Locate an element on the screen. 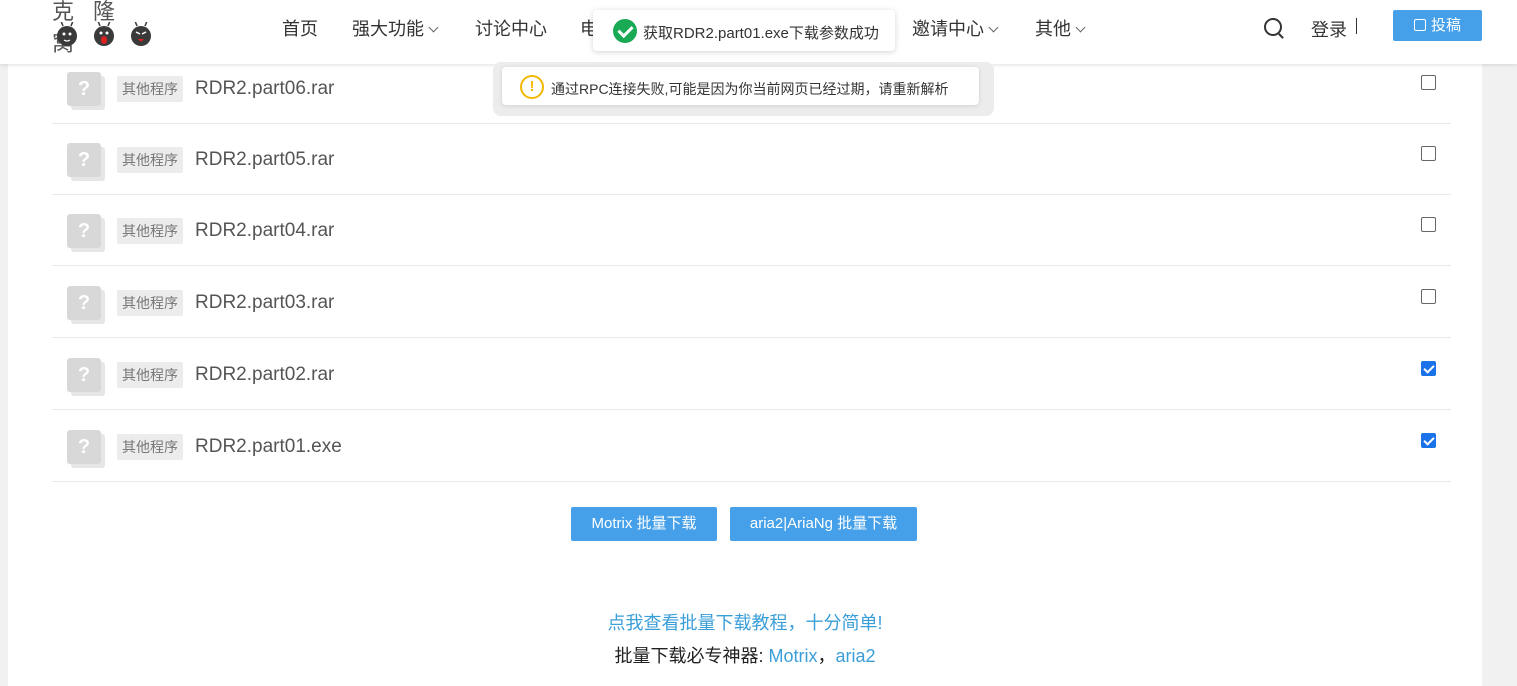 Image resolution: width=1517 pixels, height=686 pixels. motrix-batch-download-button: Motrix 批量下载 is located at coordinates (644, 524).